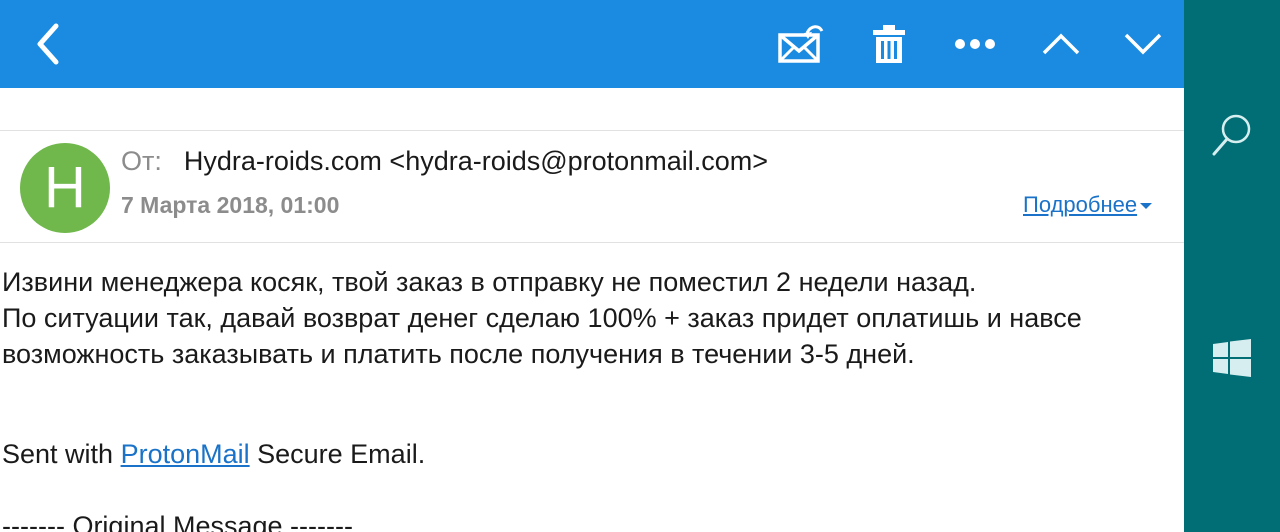 Image resolution: width=1280 pixels, height=532 pixels. I want to click on trash-icon, so click(889, 44).